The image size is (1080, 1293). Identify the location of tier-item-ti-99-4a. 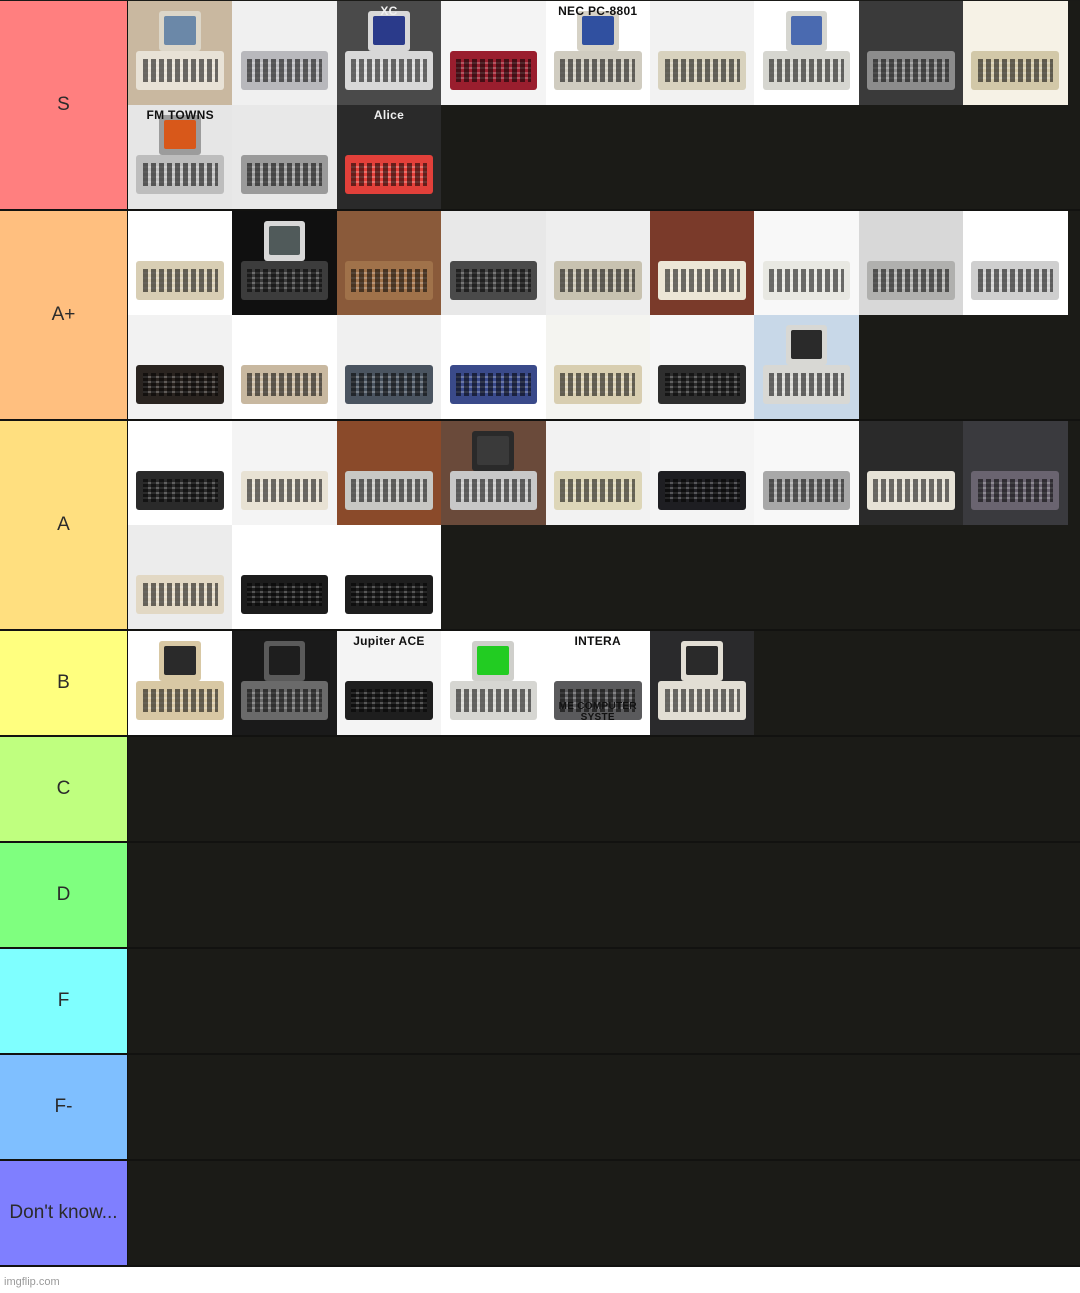
(180, 473).